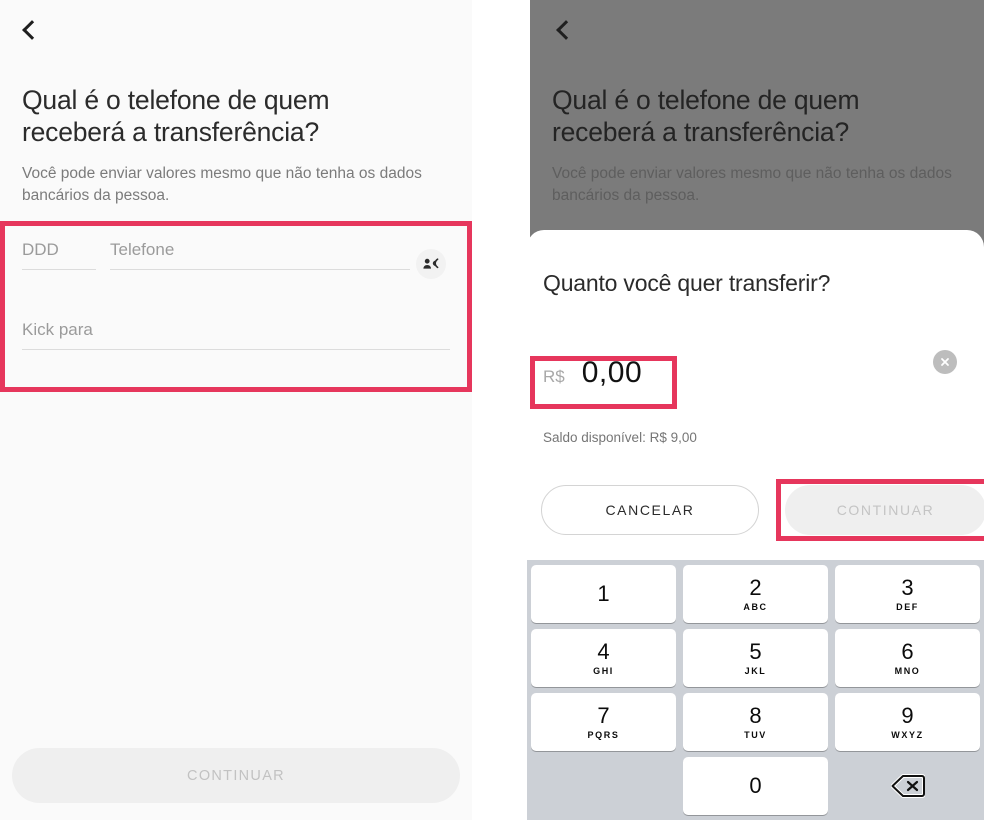 The image size is (984, 820). I want to click on key-6-number: 6, so click(907, 651).